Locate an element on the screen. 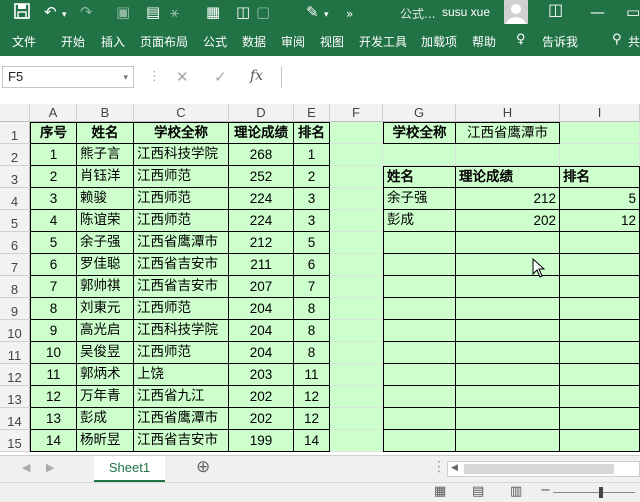  tab-help: 帮助 is located at coordinates (484, 41).